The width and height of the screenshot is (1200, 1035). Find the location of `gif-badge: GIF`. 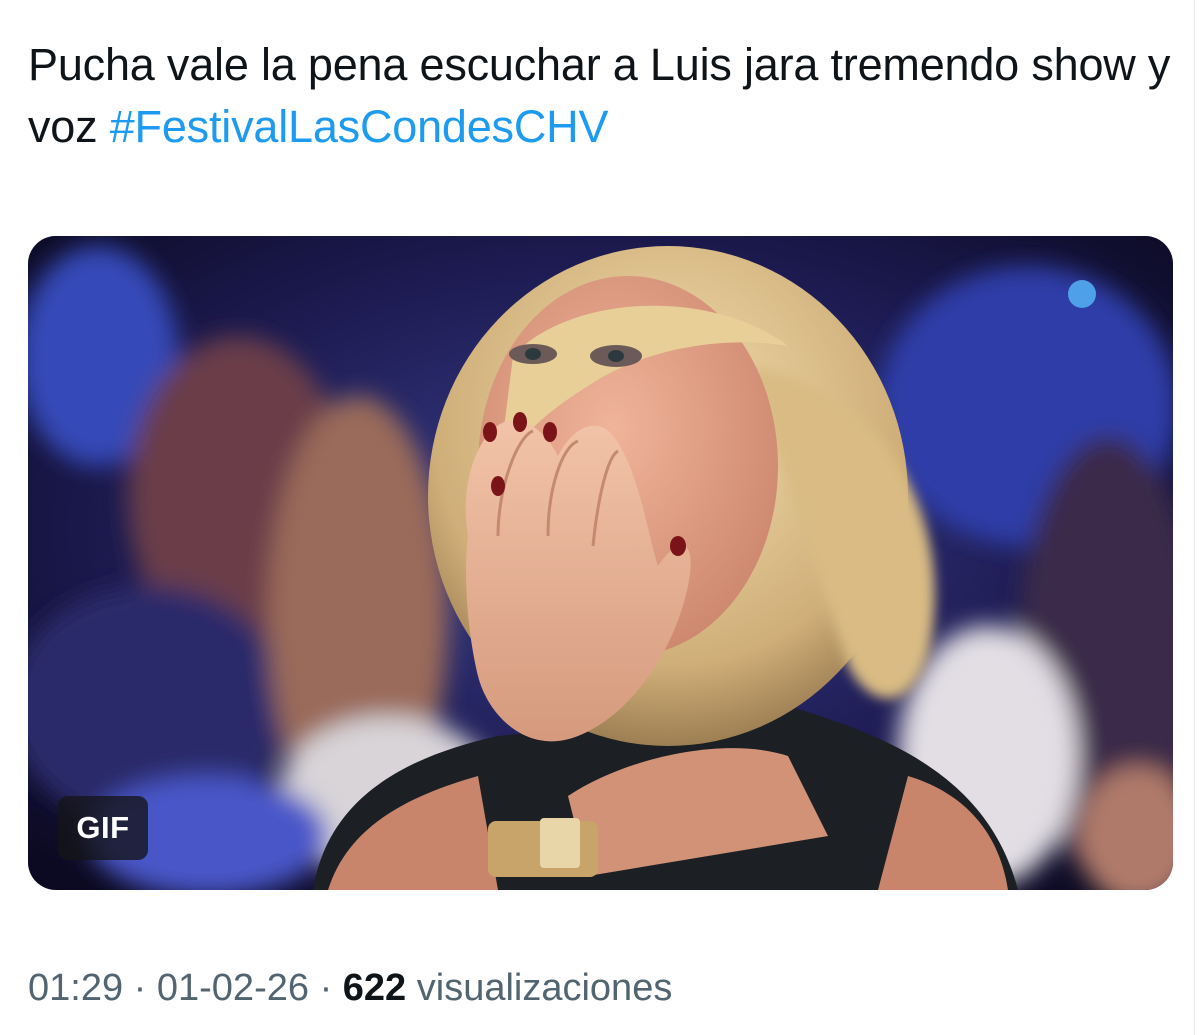

gif-badge: GIF is located at coordinates (103, 828).